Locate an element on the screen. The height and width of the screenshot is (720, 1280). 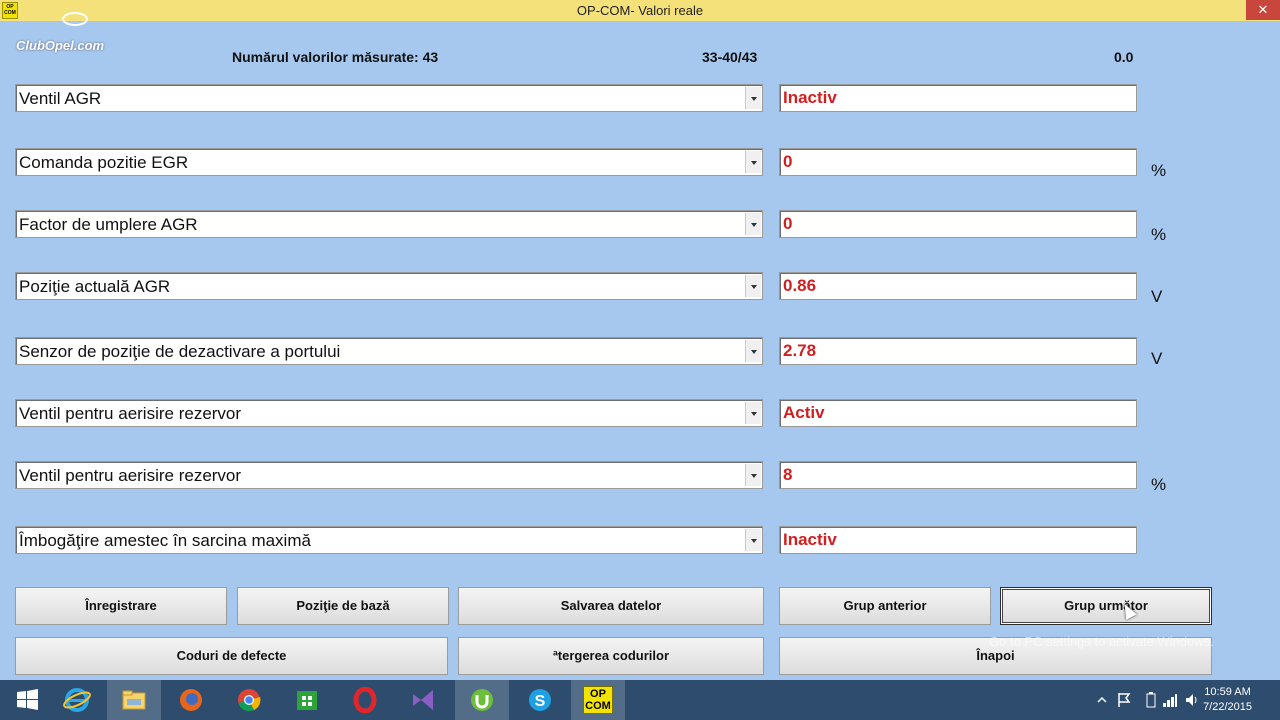
internet-explorer-icon is located at coordinates (77, 700).